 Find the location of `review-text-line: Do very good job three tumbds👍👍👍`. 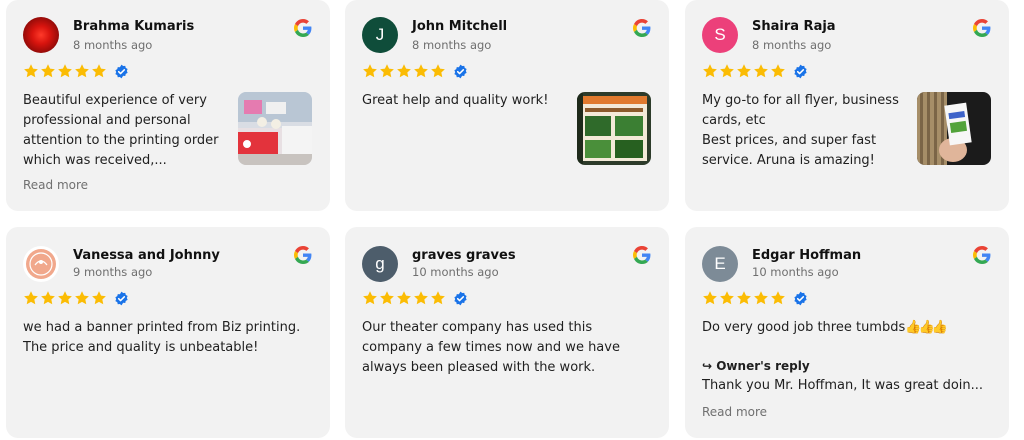

review-text-line: Do very good job three tumbds👍👍👍 is located at coordinates (842, 328).